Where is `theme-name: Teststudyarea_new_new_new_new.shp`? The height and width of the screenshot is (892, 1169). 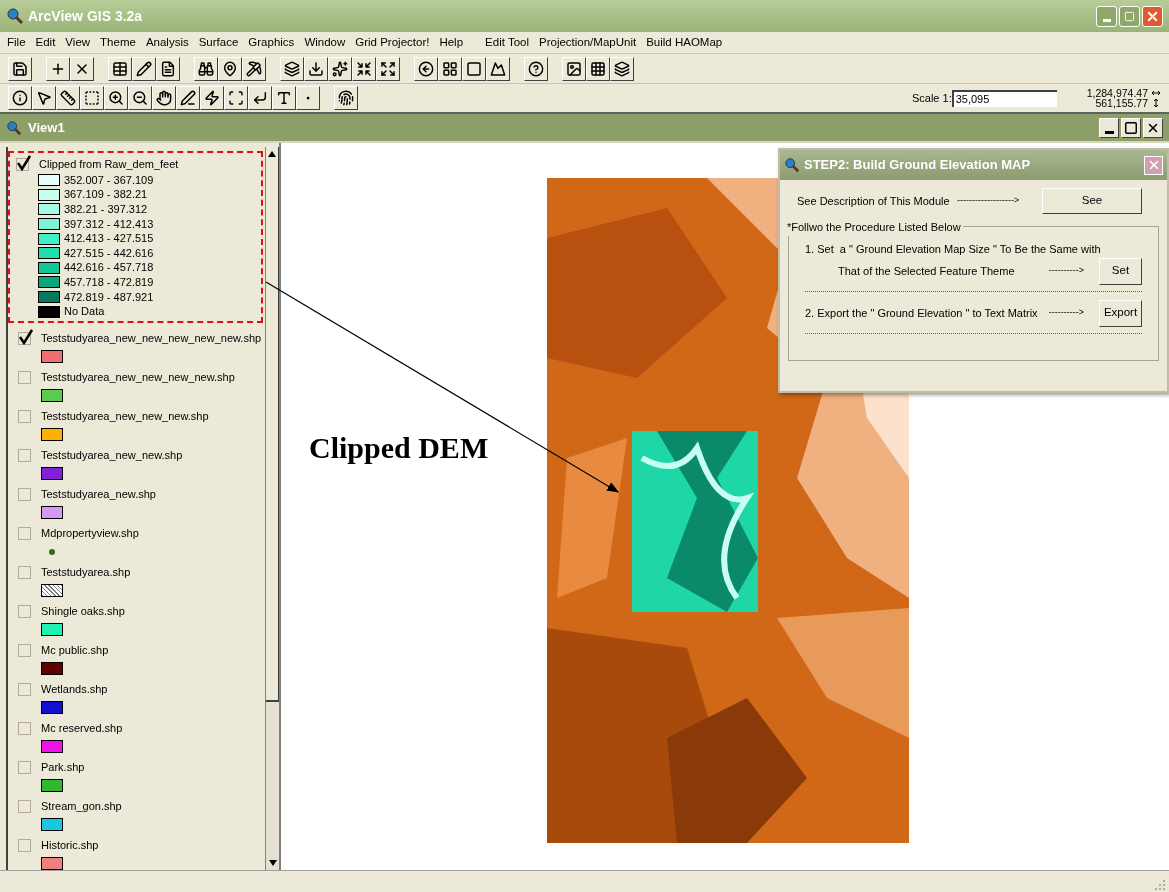
theme-name: Teststudyarea_new_new_new_new.shp is located at coordinates (138, 377).